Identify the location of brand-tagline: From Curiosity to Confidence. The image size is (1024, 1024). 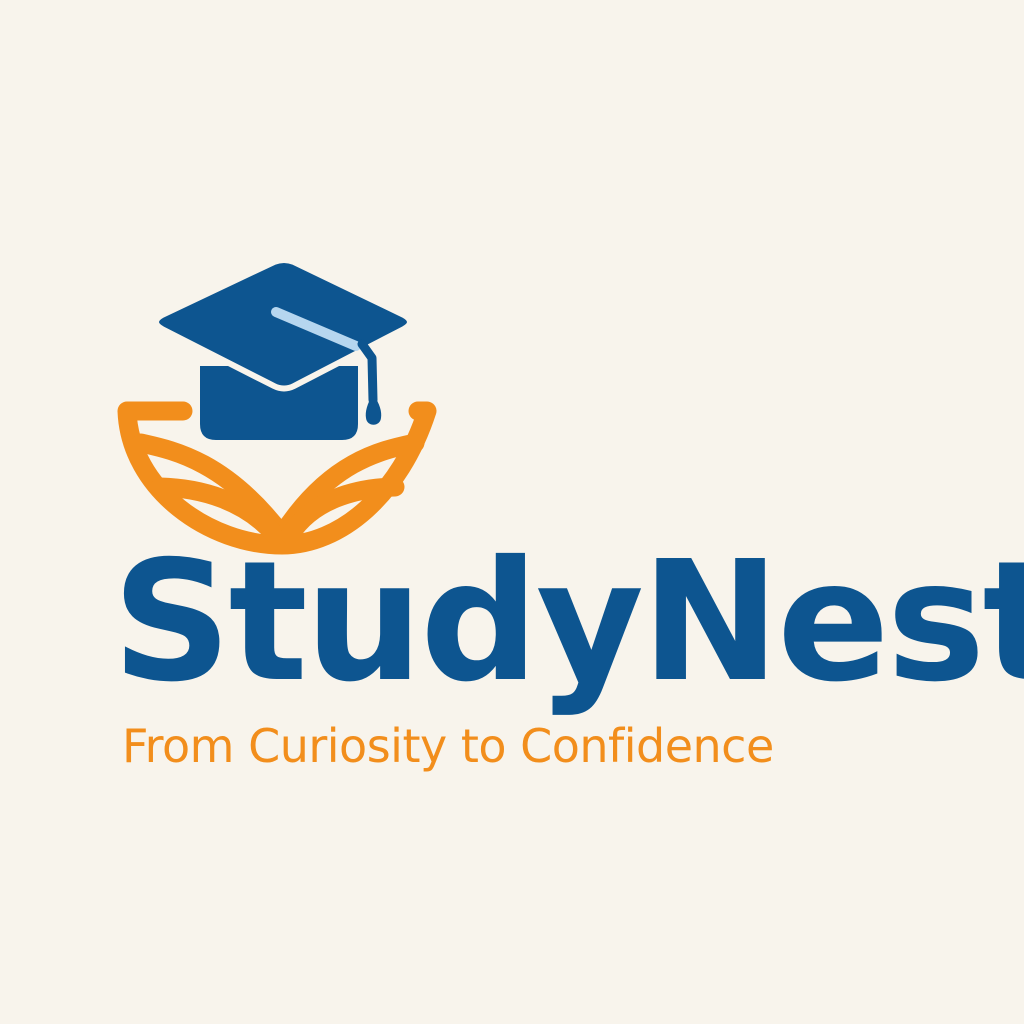
(448, 746).